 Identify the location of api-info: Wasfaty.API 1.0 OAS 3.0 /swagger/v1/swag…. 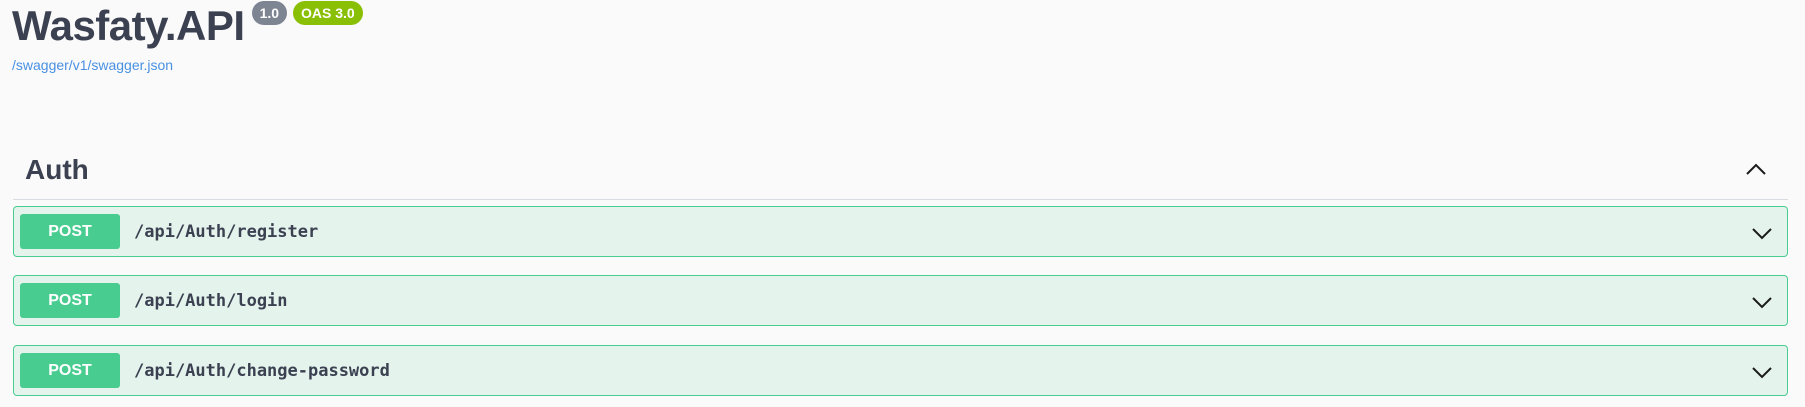
(187, 36).